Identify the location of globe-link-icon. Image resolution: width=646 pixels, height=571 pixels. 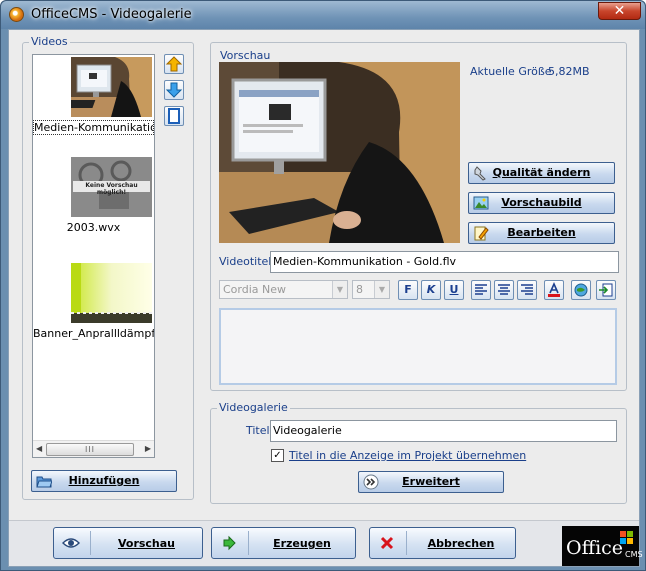
(581, 290).